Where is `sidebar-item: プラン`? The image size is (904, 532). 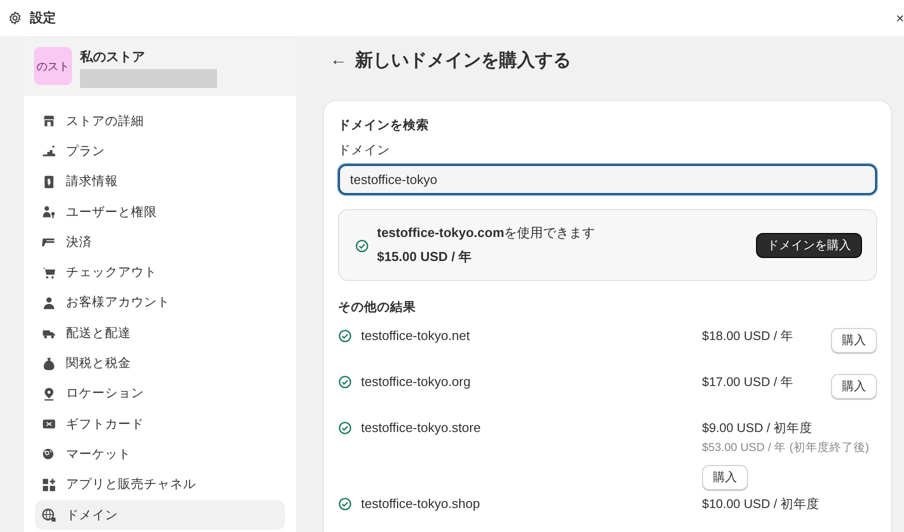
sidebar-item: プラン is located at coordinates (160, 151).